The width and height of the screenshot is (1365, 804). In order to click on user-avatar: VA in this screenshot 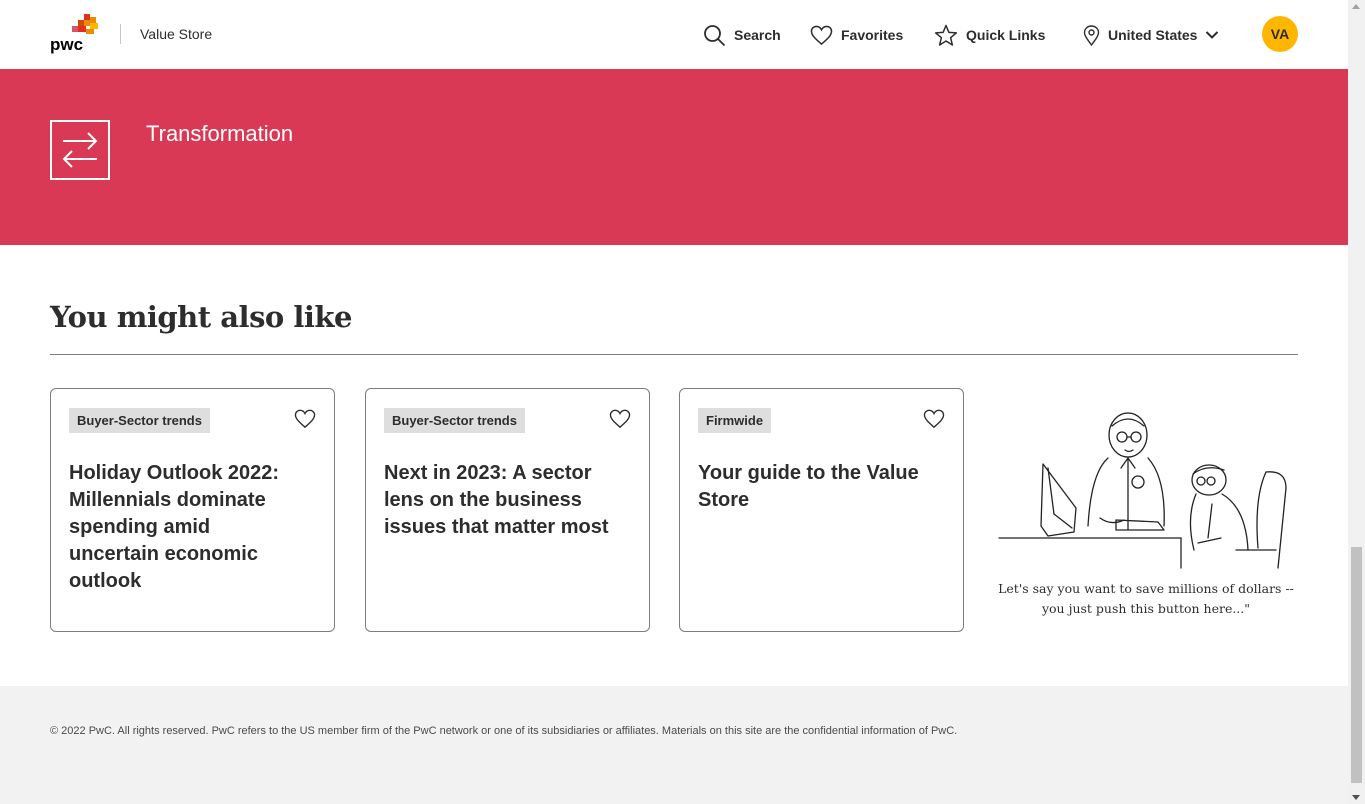, I will do `click(1280, 34)`.